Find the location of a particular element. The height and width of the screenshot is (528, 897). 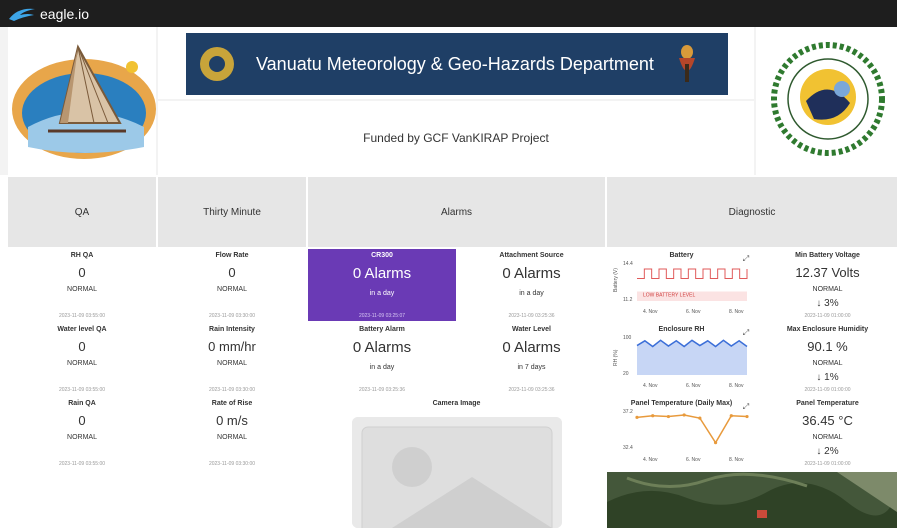

left-logo-panel is located at coordinates (82, 101).